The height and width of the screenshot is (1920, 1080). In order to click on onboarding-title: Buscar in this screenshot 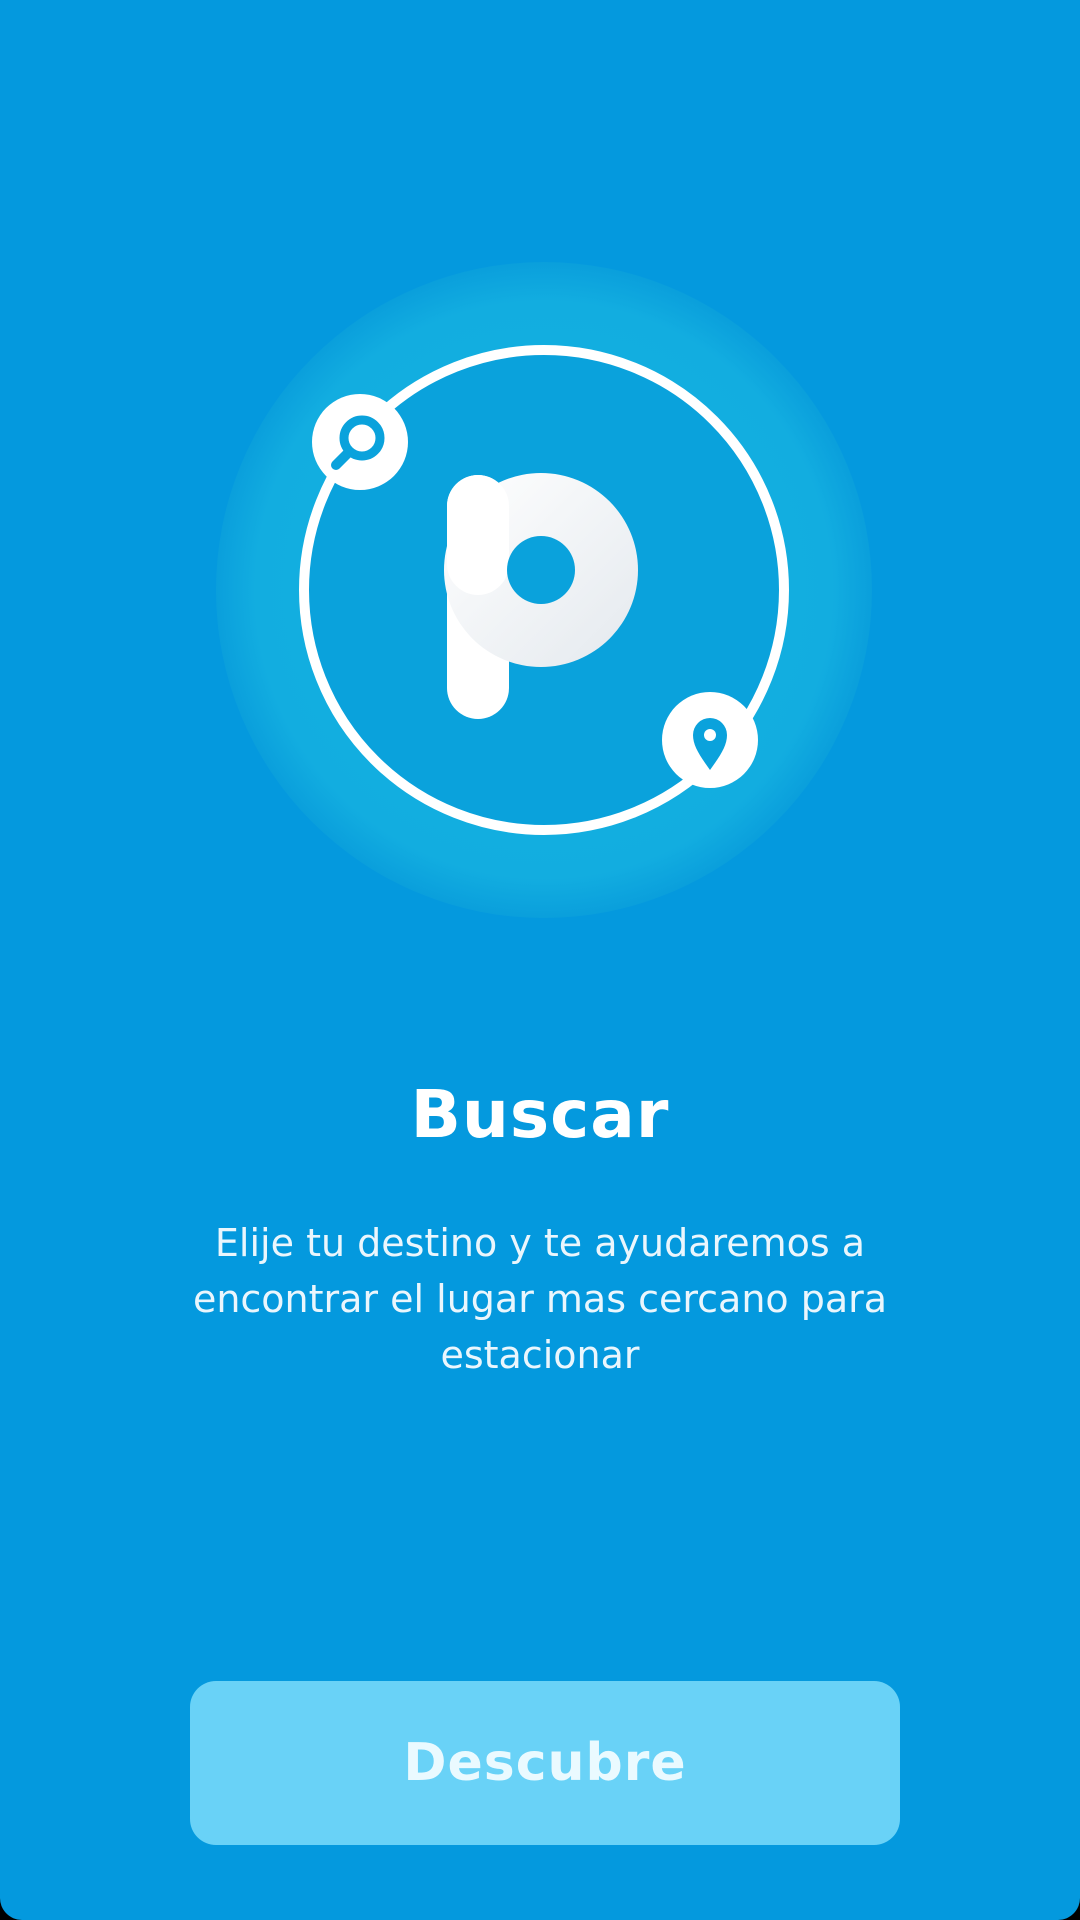, I will do `click(540, 1114)`.